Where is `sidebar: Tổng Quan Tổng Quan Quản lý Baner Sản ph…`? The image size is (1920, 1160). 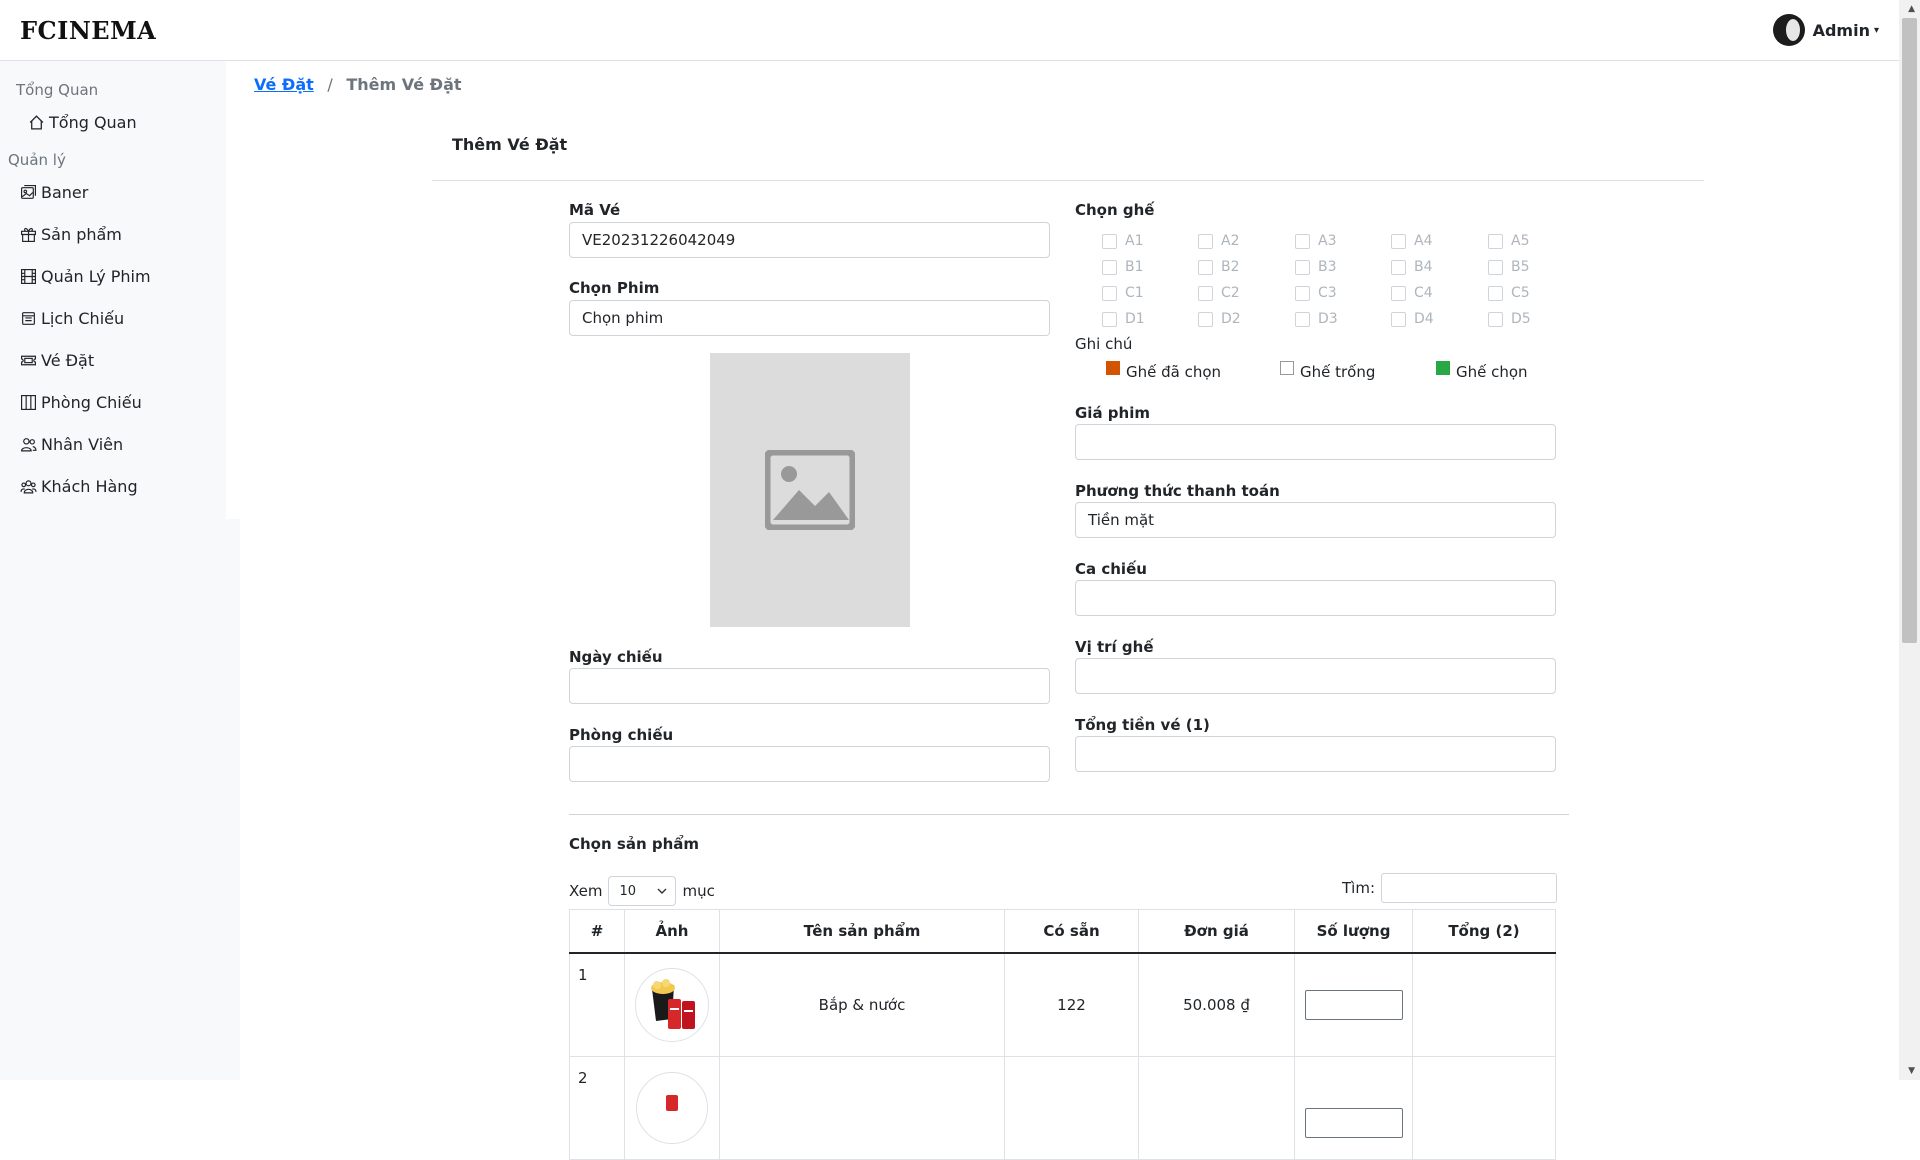 sidebar: Tổng Quan Tổng Quan Quản lý Baner Sản ph… is located at coordinates (113, 290).